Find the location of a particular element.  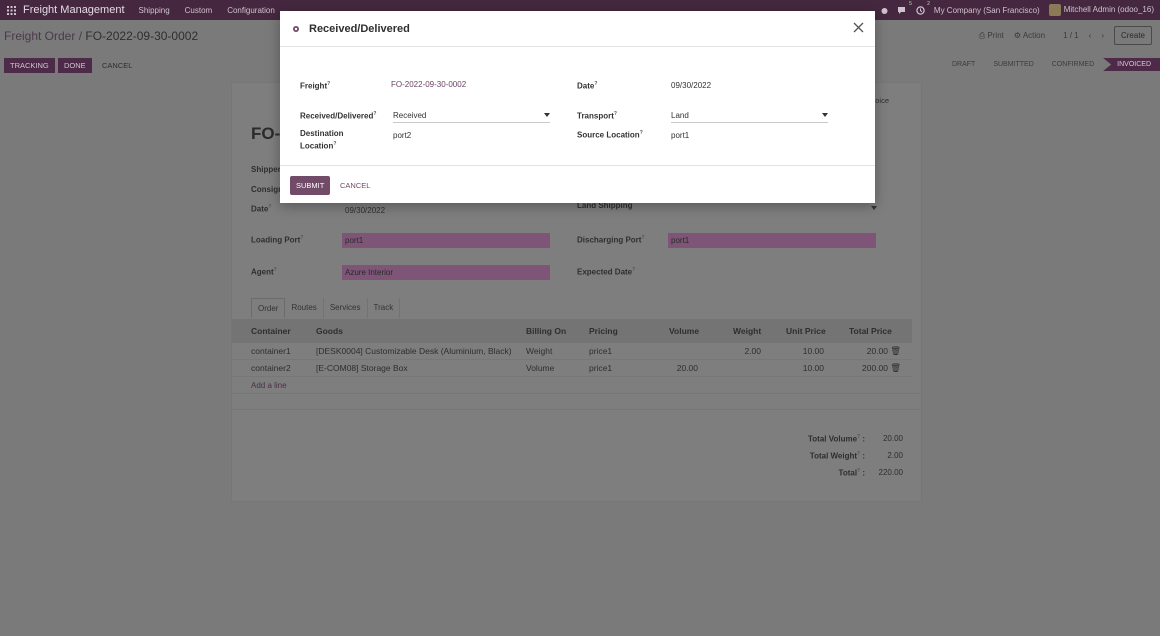

agent-label-text: Agent is located at coordinates (262, 272).